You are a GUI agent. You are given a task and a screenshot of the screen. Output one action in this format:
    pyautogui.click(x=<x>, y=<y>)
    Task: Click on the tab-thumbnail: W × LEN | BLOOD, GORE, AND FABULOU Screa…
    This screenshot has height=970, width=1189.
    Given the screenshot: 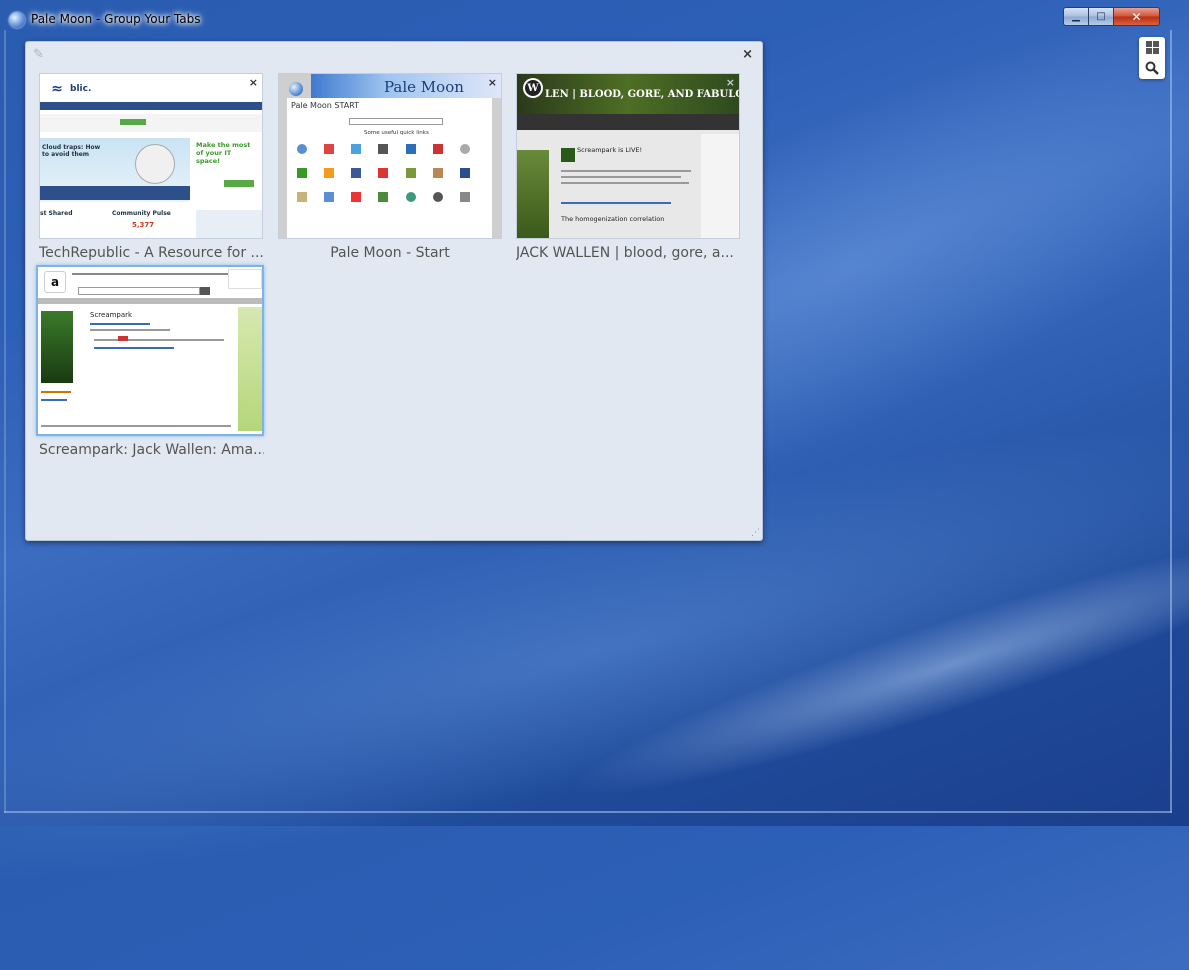 What is the action you would take?
    pyautogui.click(x=628, y=156)
    